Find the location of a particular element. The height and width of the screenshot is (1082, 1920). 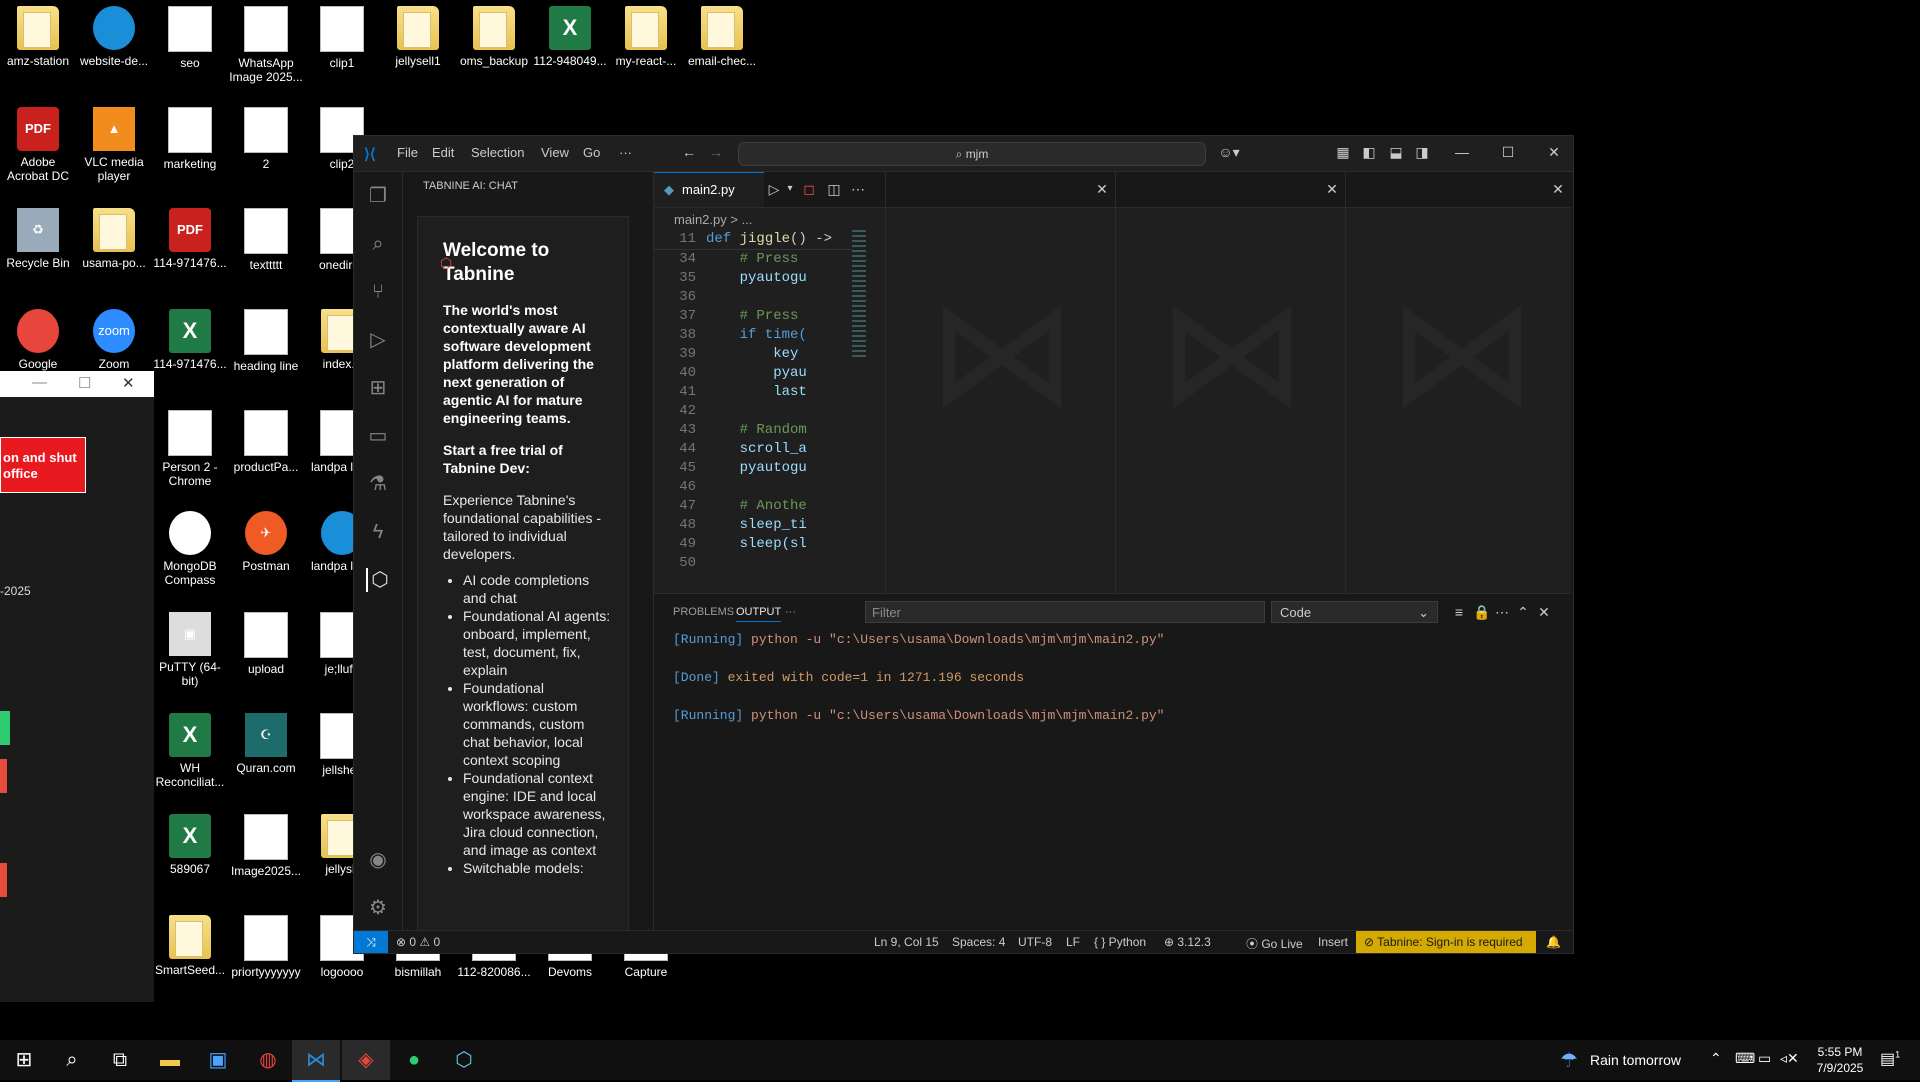

menu-file: File is located at coordinates (407, 152).